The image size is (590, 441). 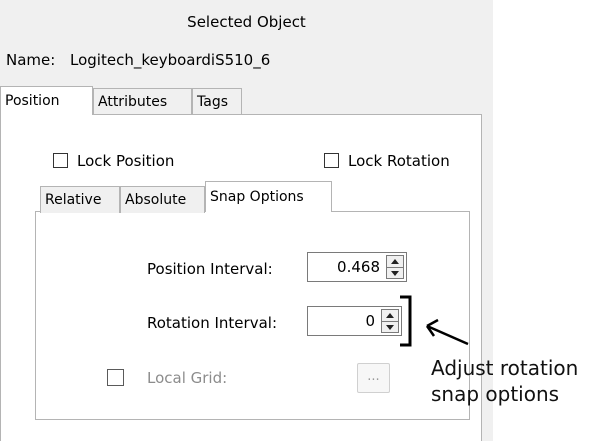 I want to click on local-grid-label: Local Grid:, so click(x=187, y=378).